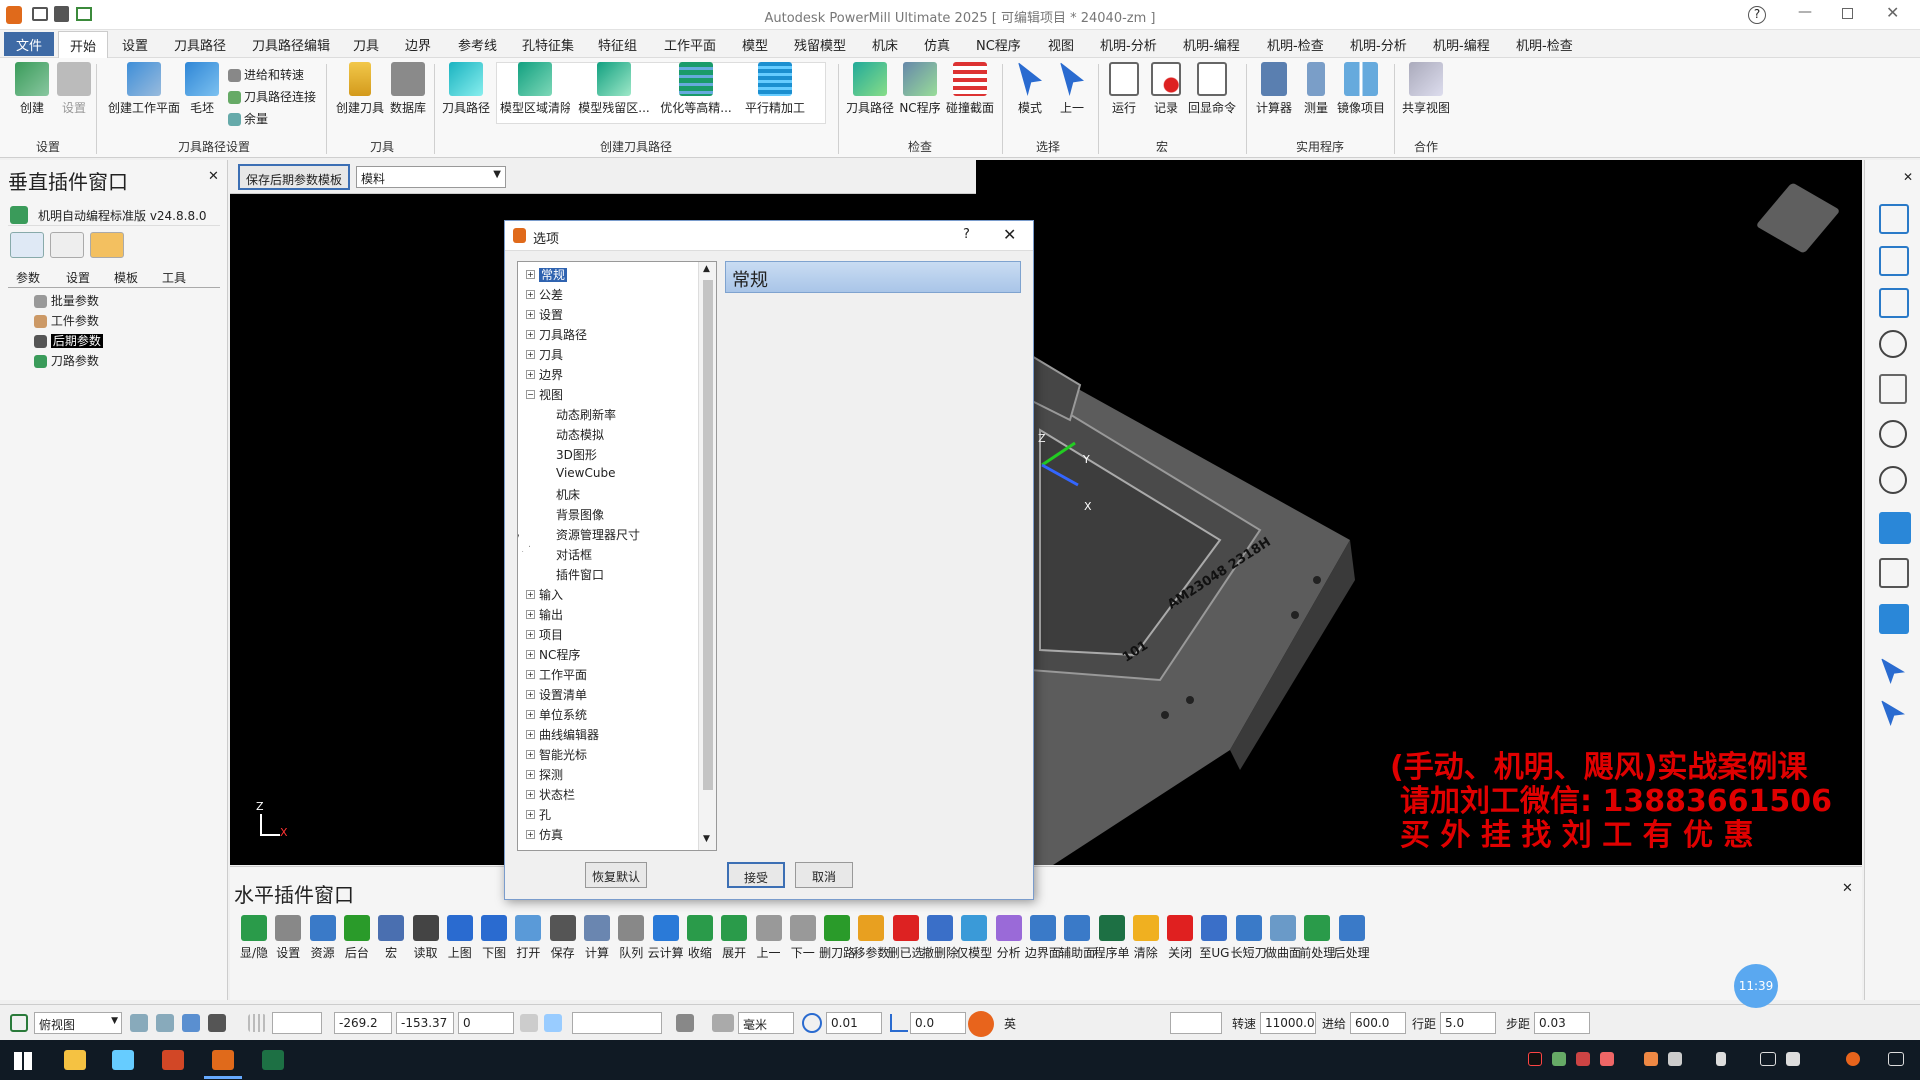  What do you see at coordinates (1853, 1059) in the screenshot?
I see `tray-ime-icon` at bounding box center [1853, 1059].